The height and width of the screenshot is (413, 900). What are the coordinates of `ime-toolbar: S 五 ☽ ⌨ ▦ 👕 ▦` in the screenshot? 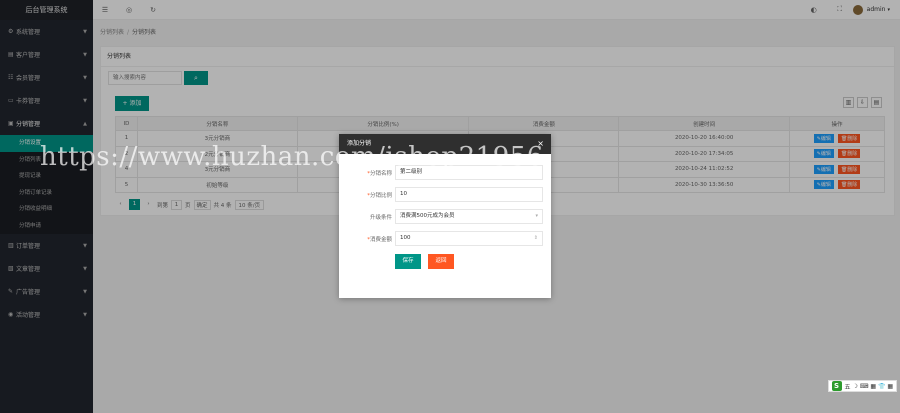 It's located at (862, 386).